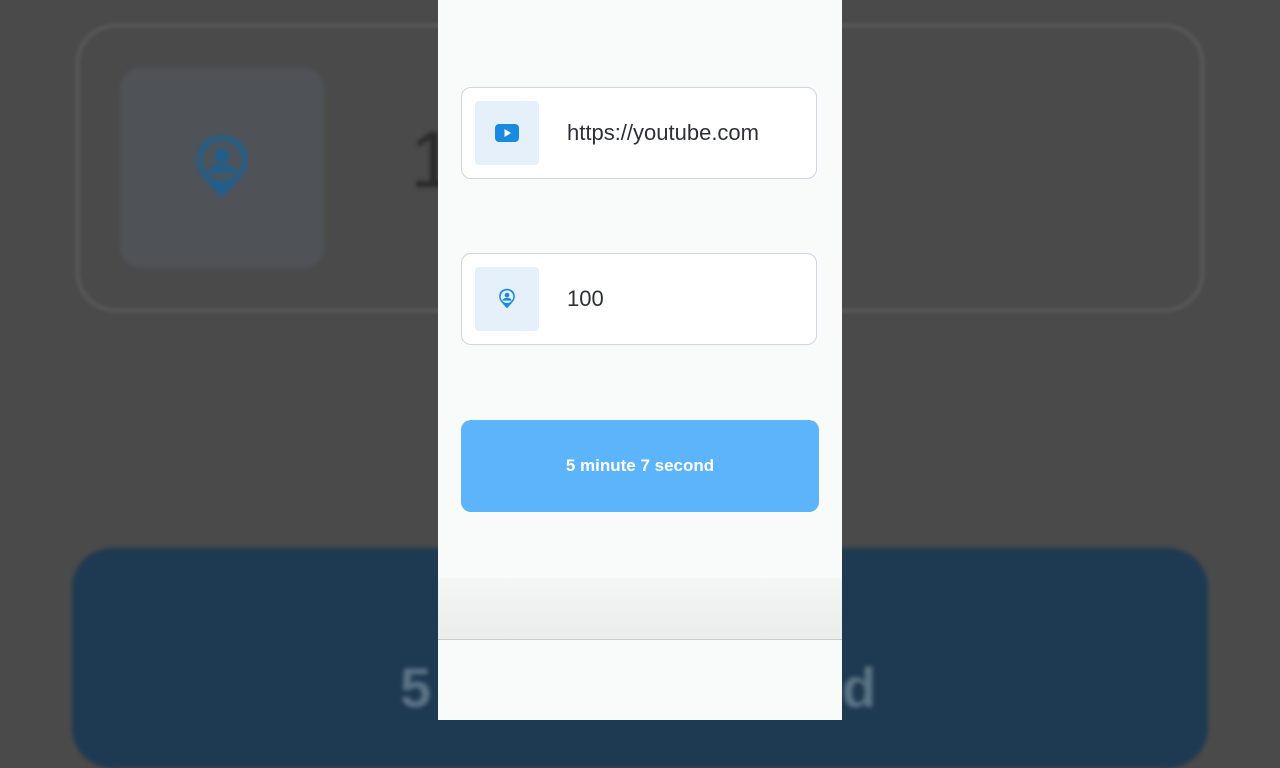  I want to click on count-field: 100, so click(639, 299).